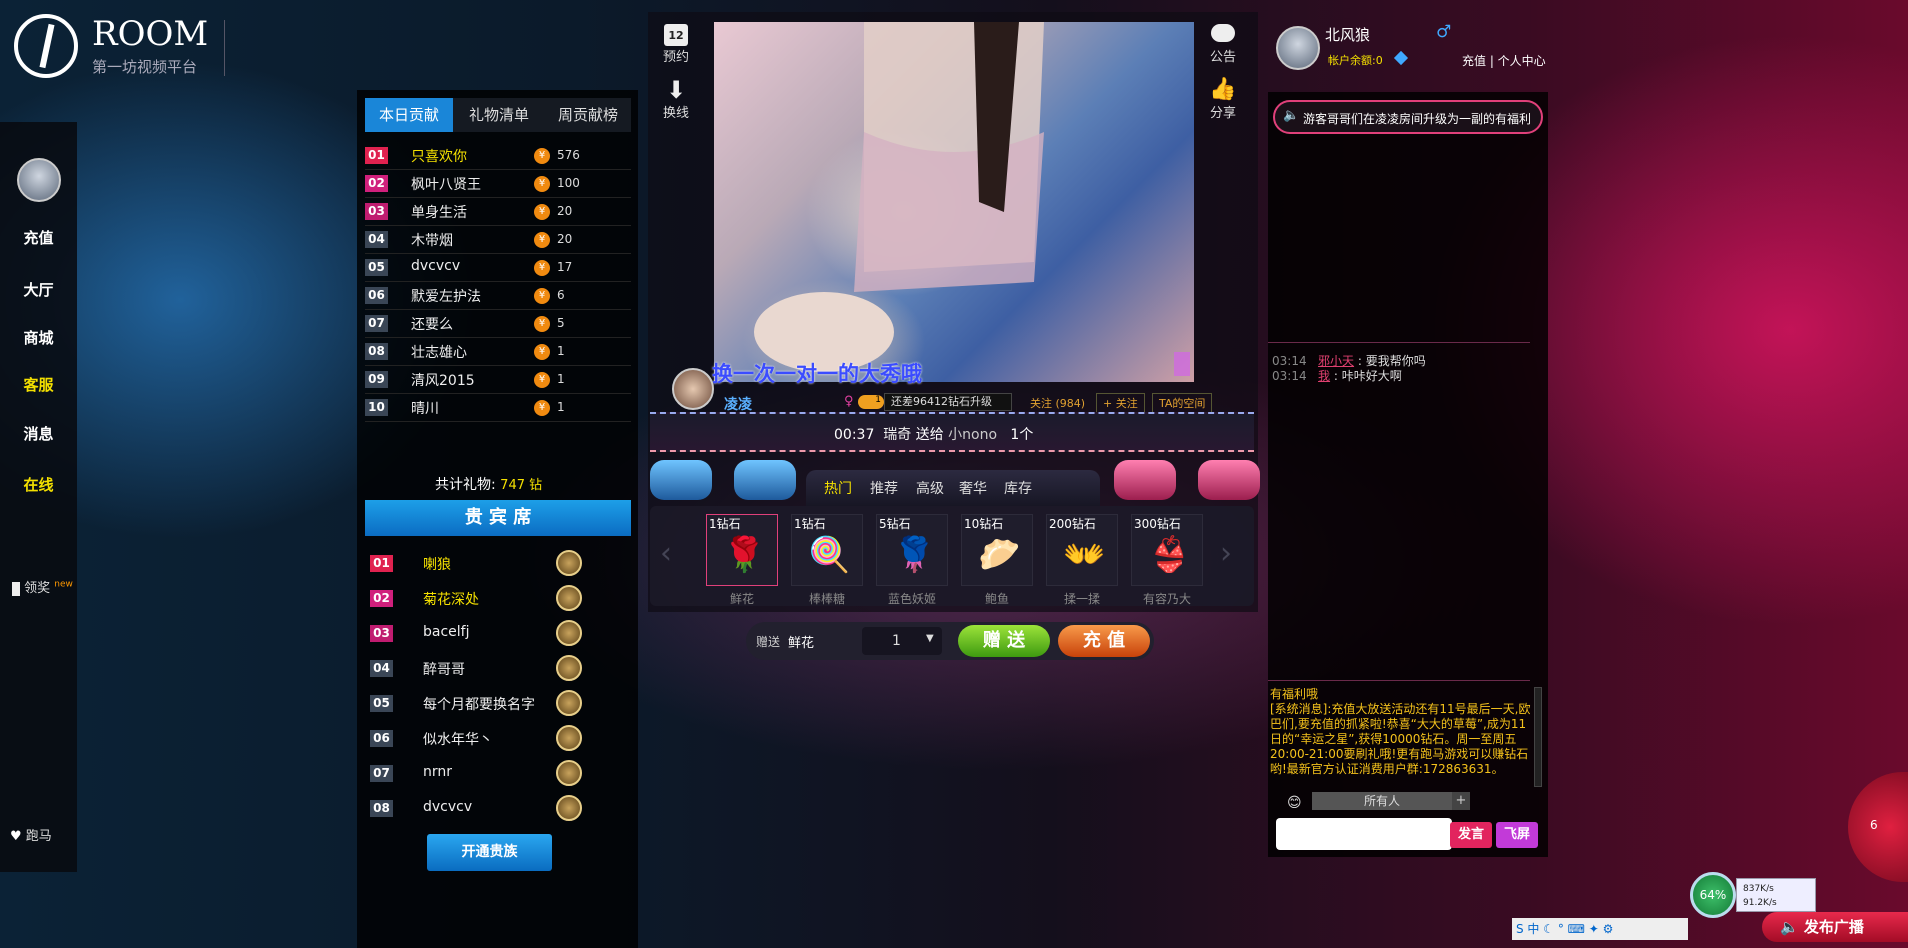 This screenshot has width=1908, height=948. I want to click on vip-shield-icon, so click(569, 808).